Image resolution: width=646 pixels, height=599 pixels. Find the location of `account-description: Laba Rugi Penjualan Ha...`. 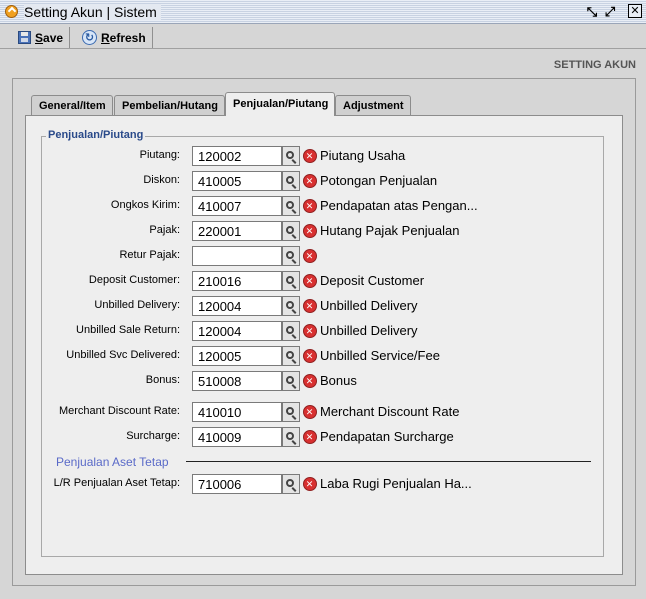

account-description: Laba Rugi Penjualan Ha... is located at coordinates (396, 483).